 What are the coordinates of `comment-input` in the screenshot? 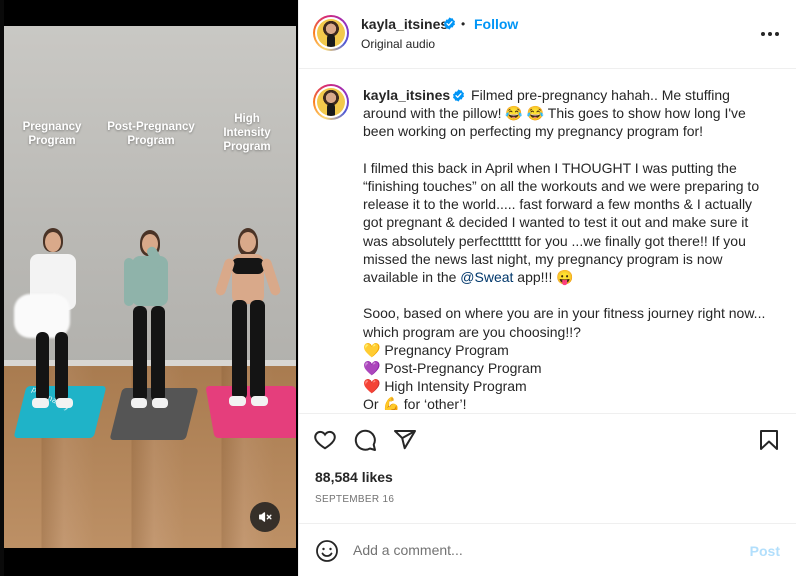 It's located at (543, 550).